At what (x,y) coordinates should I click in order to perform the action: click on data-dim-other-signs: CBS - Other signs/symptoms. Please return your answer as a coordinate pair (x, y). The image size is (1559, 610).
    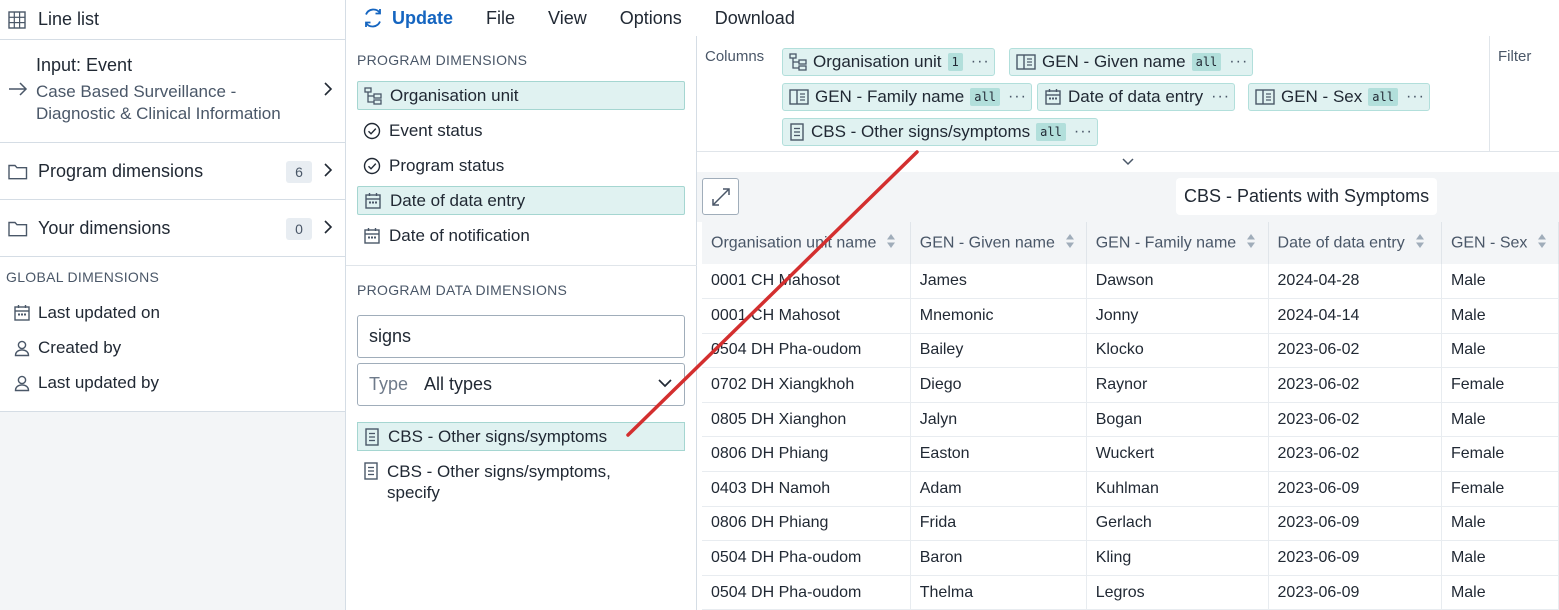
    Looking at the image, I should click on (521, 436).